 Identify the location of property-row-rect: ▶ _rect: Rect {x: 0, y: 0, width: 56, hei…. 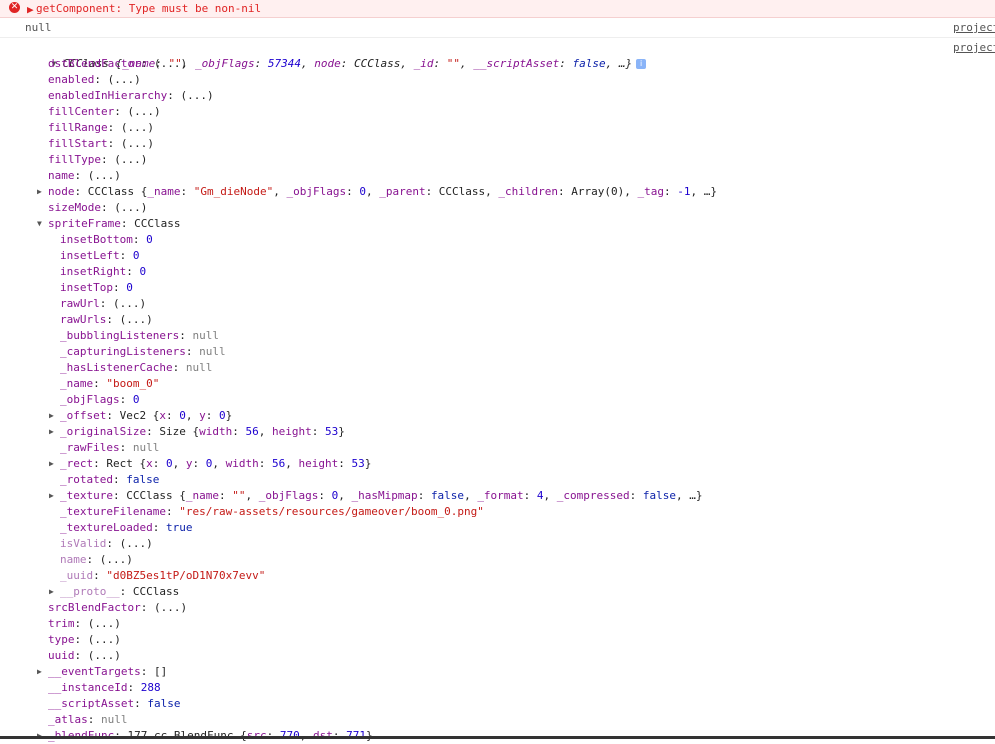
(210, 464).